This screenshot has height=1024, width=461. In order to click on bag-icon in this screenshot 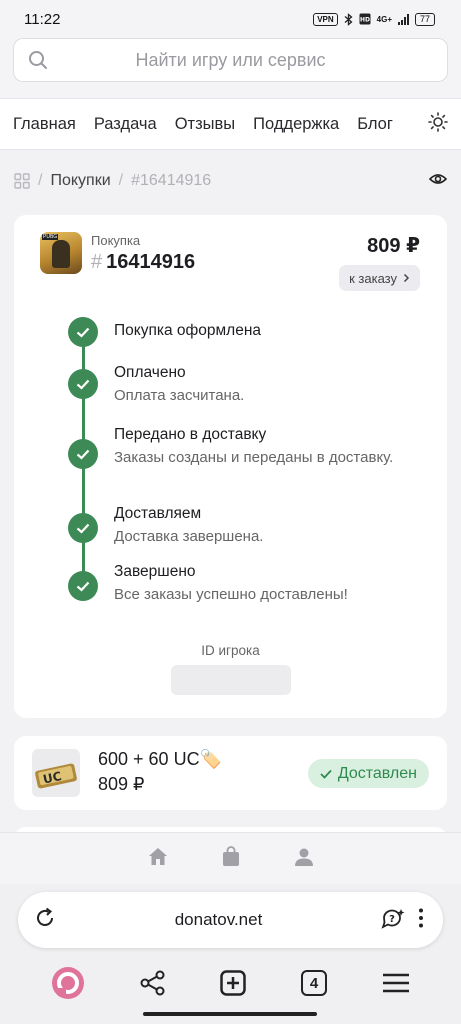, I will do `click(231, 856)`.